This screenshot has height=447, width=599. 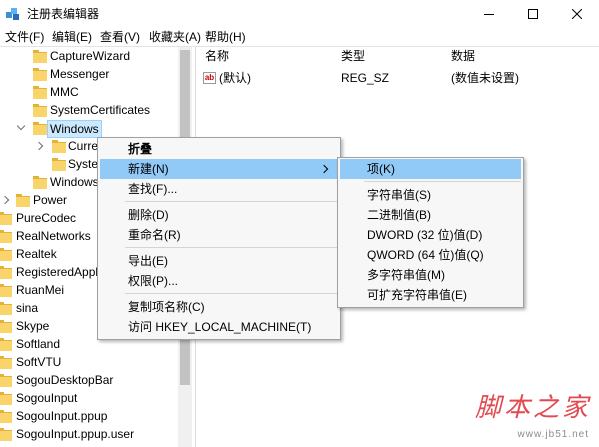 What do you see at coordinates (75, 434) in the screenshot?
I see `tree-item-label: SogouInput.ppup.user` at bounding box center [75, 434].